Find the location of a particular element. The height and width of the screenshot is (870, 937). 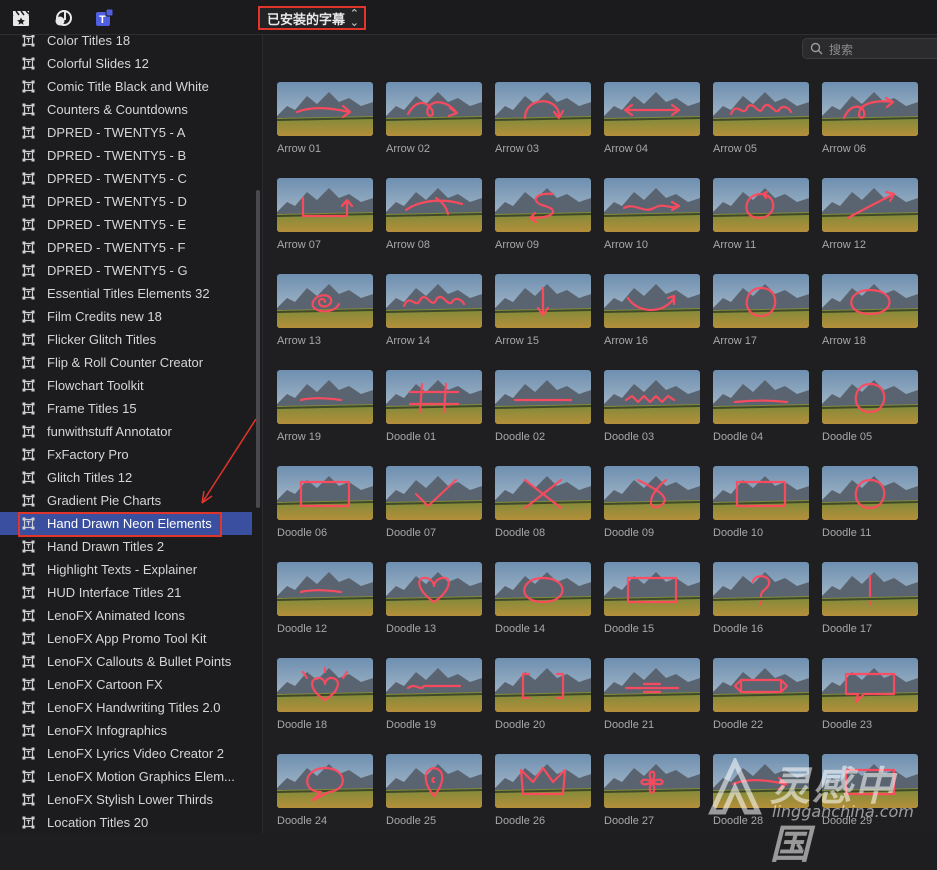

title-thumbnail-label: Doodle 07 is located at coordinates (411, 533).